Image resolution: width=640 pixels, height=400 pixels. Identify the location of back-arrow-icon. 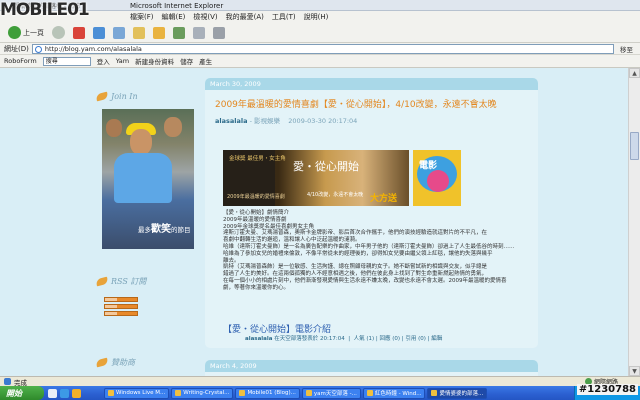
(14, 32).